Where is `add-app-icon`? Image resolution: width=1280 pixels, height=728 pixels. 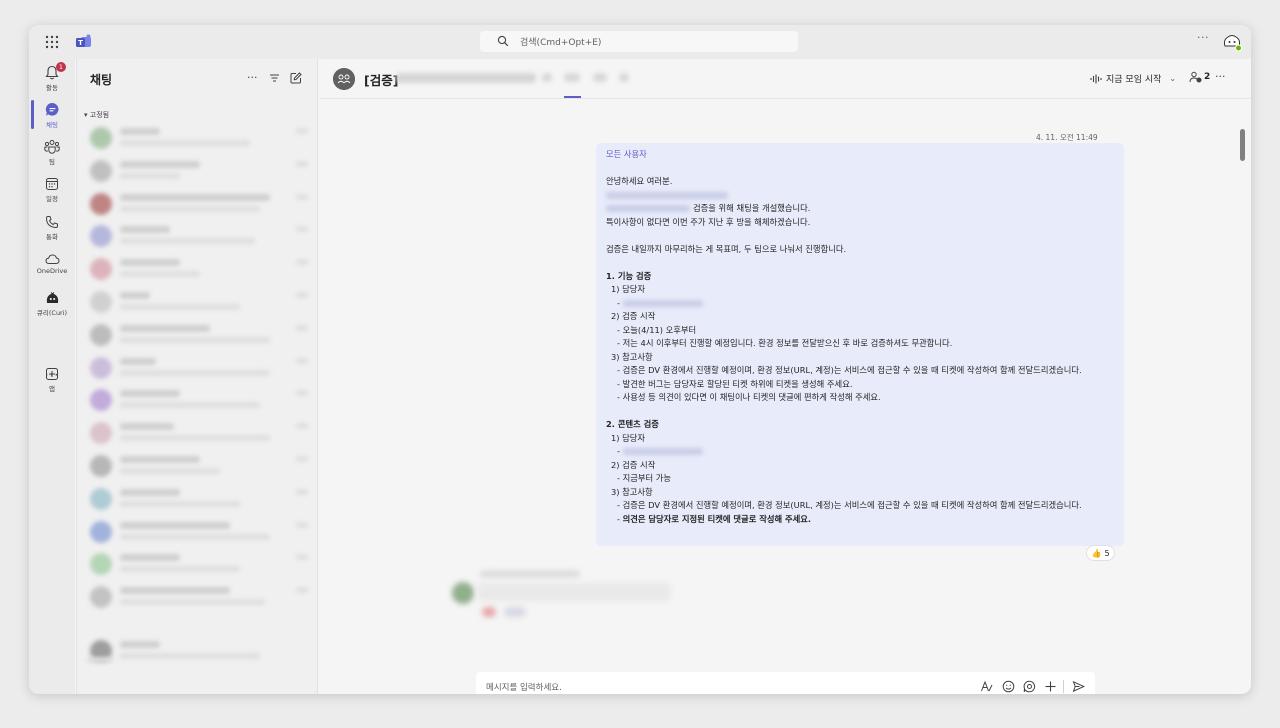 add-app-icon is located at coordinates (52, 374).